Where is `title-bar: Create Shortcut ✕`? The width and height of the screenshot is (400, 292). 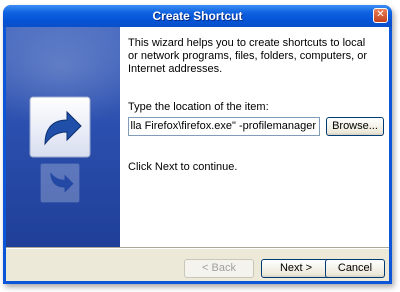
title-bar: Create Shortcut ✕ is located at coordinates (197, 16).